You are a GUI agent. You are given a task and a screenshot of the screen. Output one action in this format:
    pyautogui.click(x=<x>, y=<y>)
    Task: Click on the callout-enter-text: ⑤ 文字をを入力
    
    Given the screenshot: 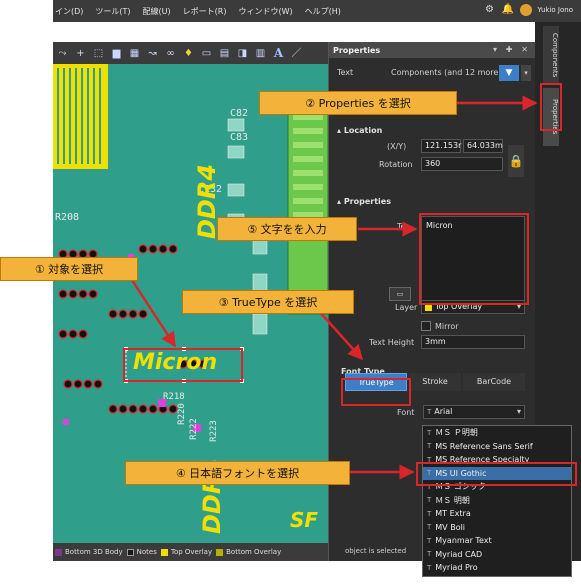 What is the action you would take?
    pyautogui.click(x=287, y=229)
    